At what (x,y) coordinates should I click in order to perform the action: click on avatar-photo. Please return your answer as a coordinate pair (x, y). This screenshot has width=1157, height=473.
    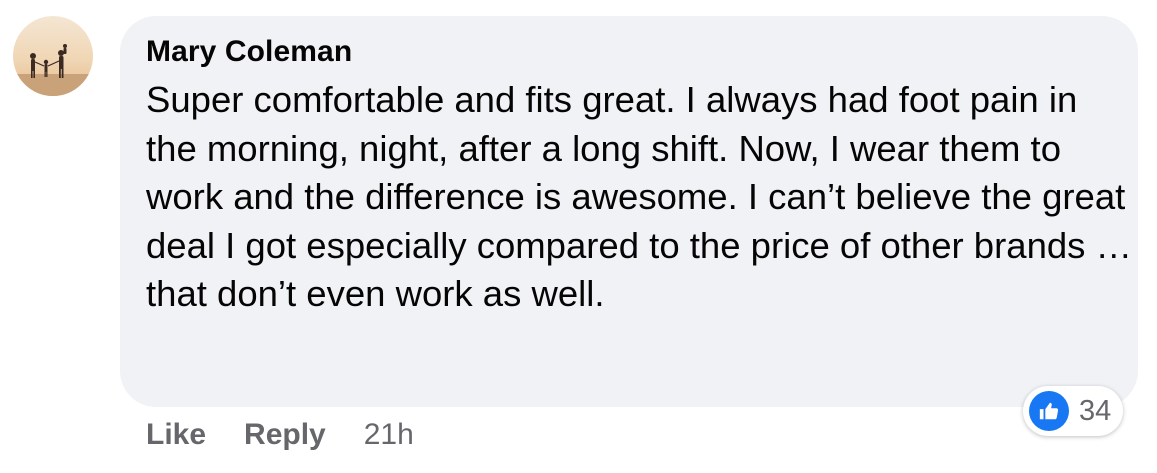
    Looking at the image, I should click on (53, 56).